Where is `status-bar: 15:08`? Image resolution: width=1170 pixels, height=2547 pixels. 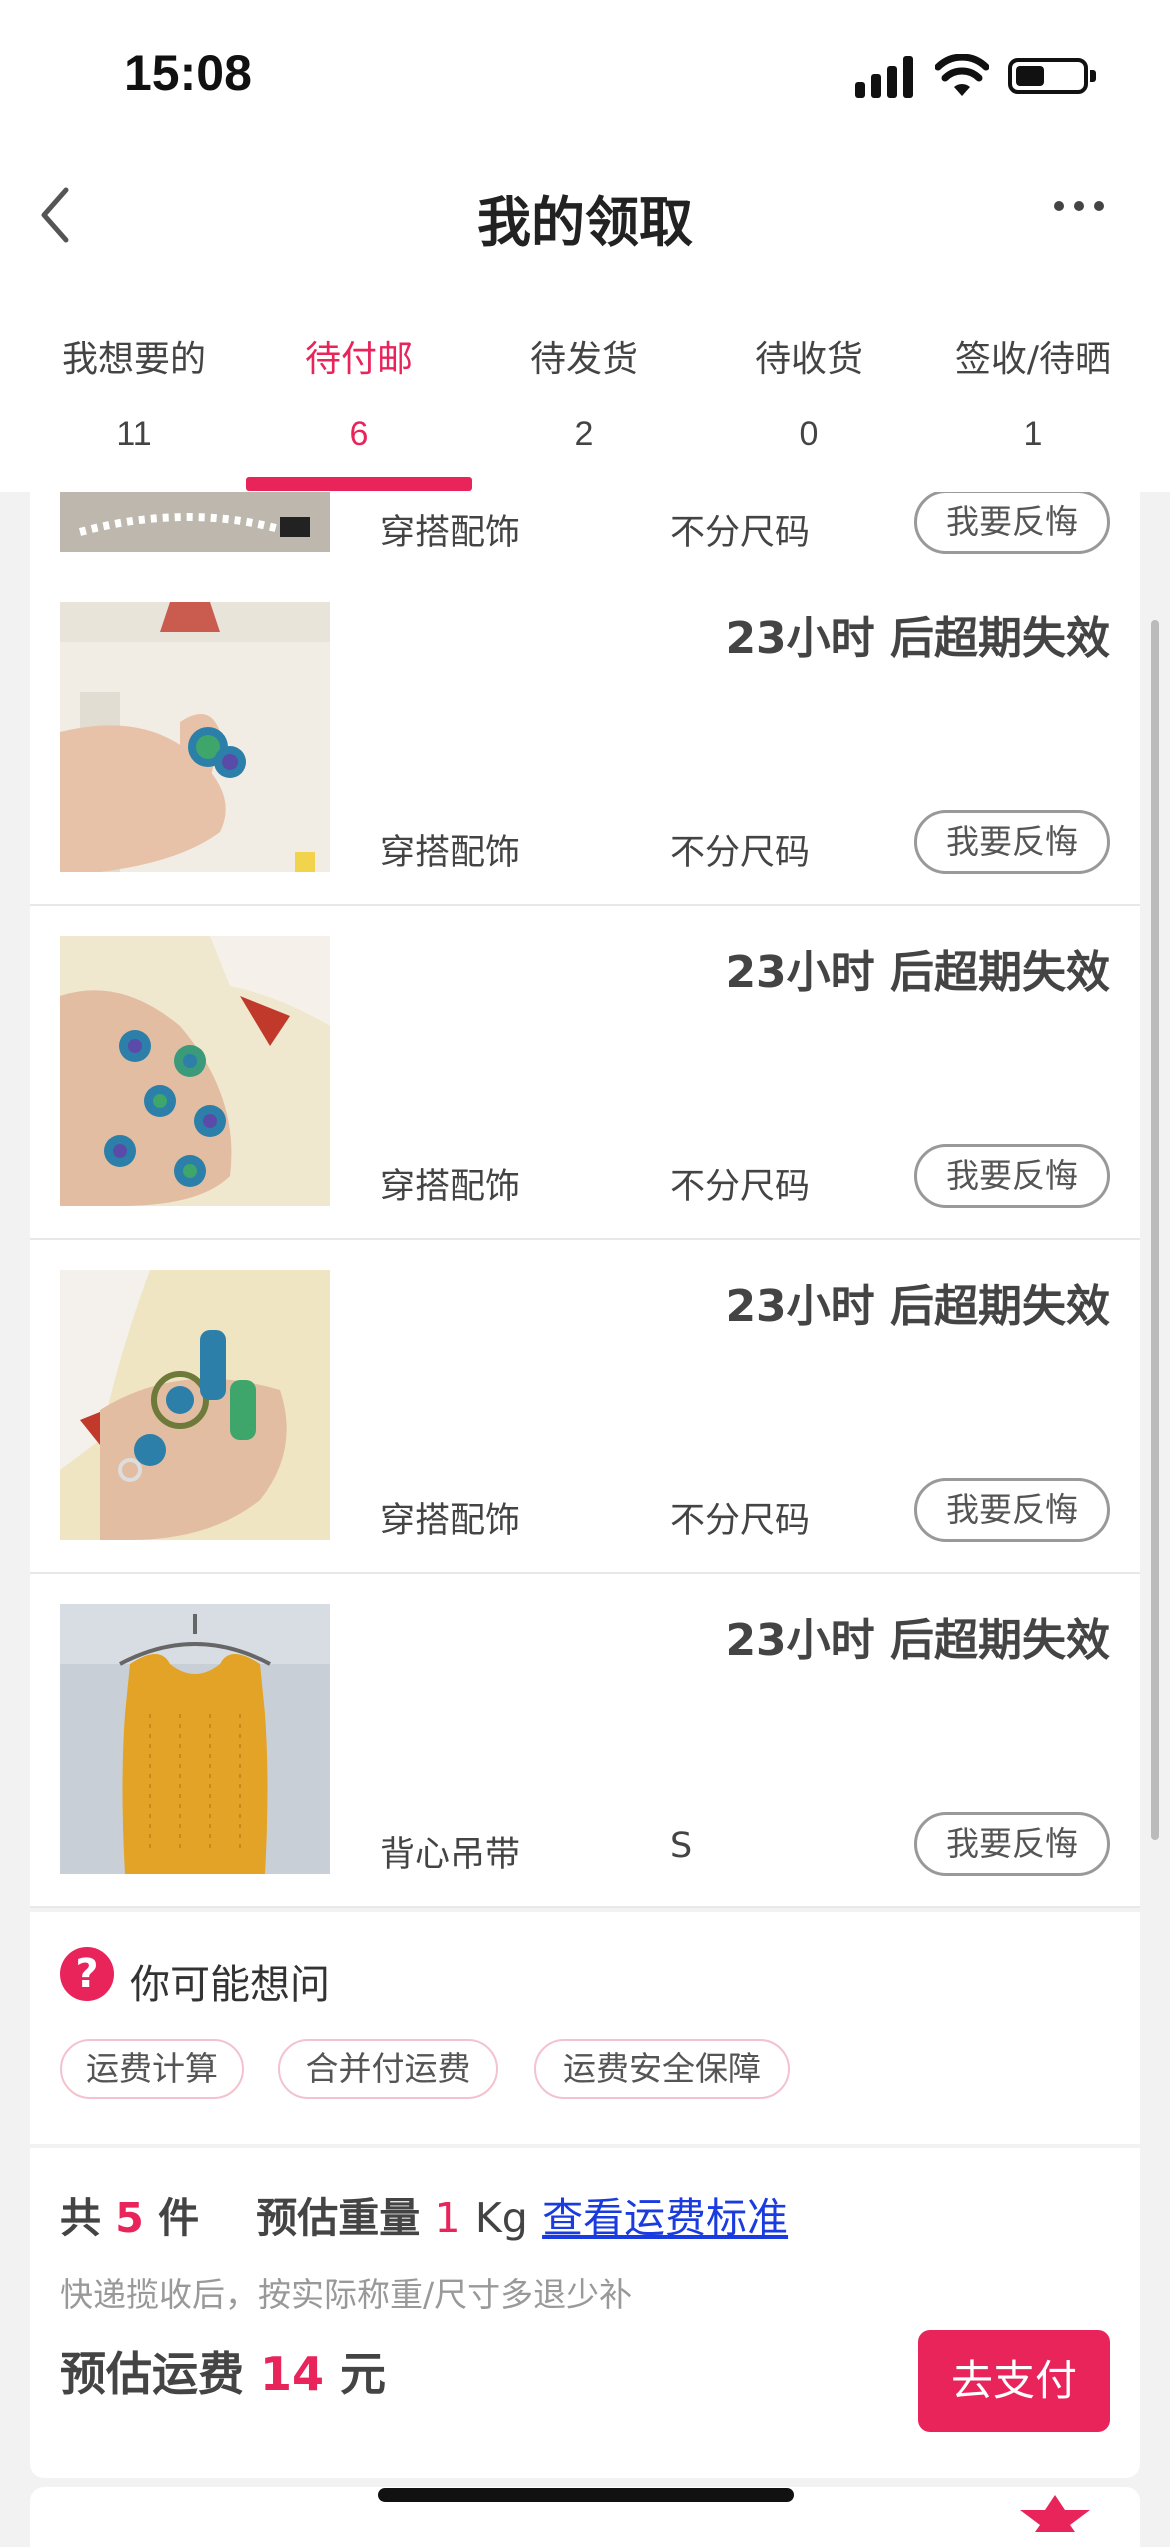 status-bar: 15:08 is located at coordinates (585, 75).